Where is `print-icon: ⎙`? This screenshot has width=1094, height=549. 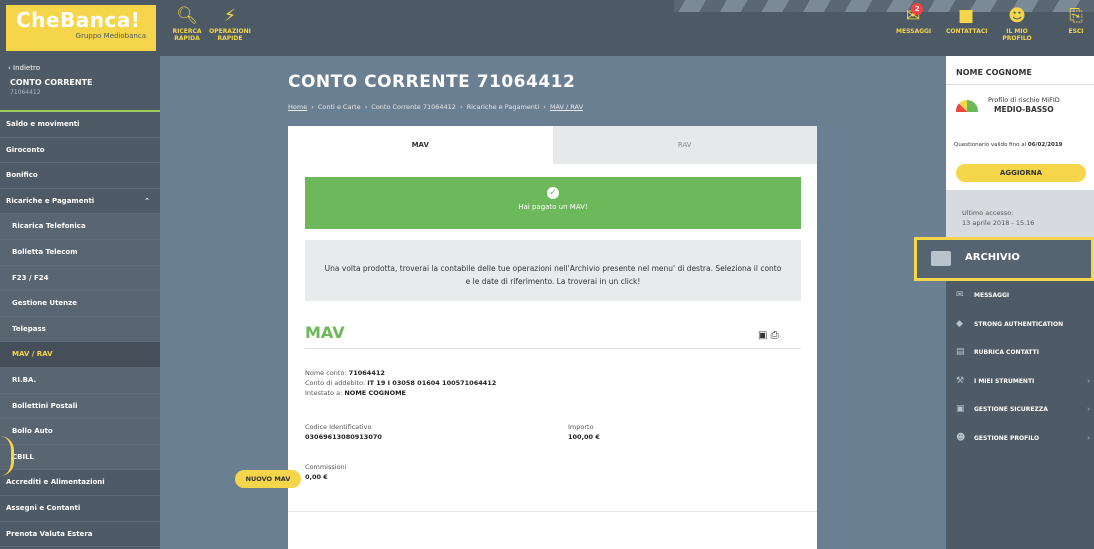
print-icon: ⎙ is located at coordinates (775, 335).